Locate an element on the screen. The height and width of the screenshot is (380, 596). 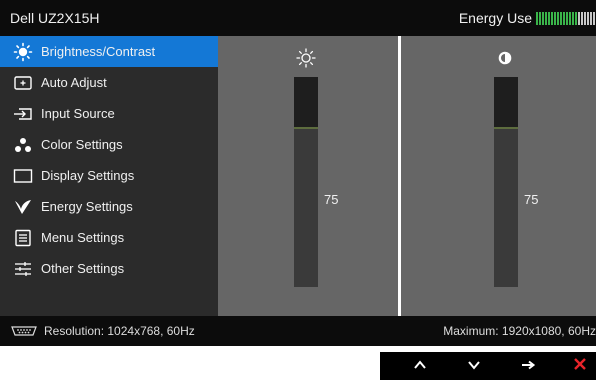
menu-item-energy-settings: Energy Settings is located at coordinates (109, 206).